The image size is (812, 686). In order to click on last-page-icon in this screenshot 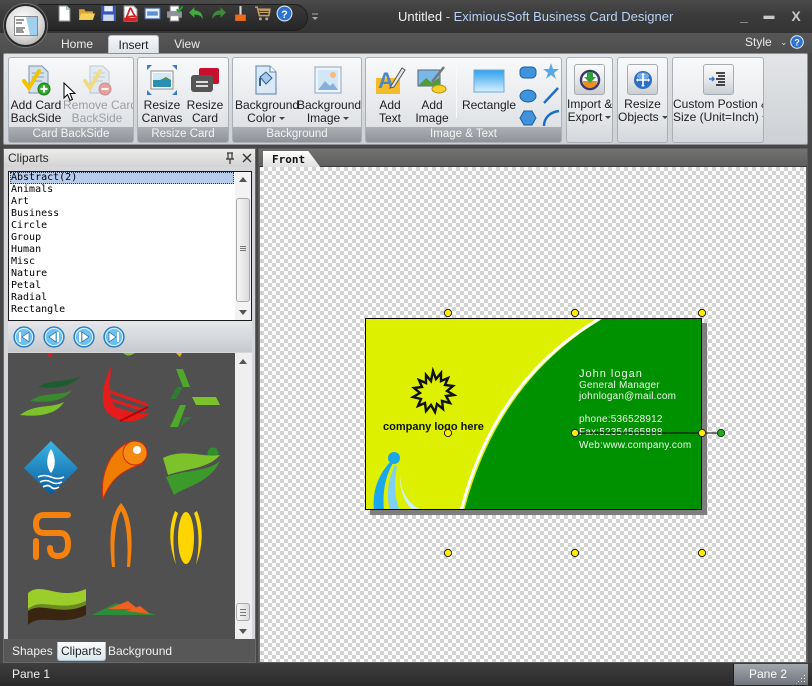, I will do `click(114, 337)`.